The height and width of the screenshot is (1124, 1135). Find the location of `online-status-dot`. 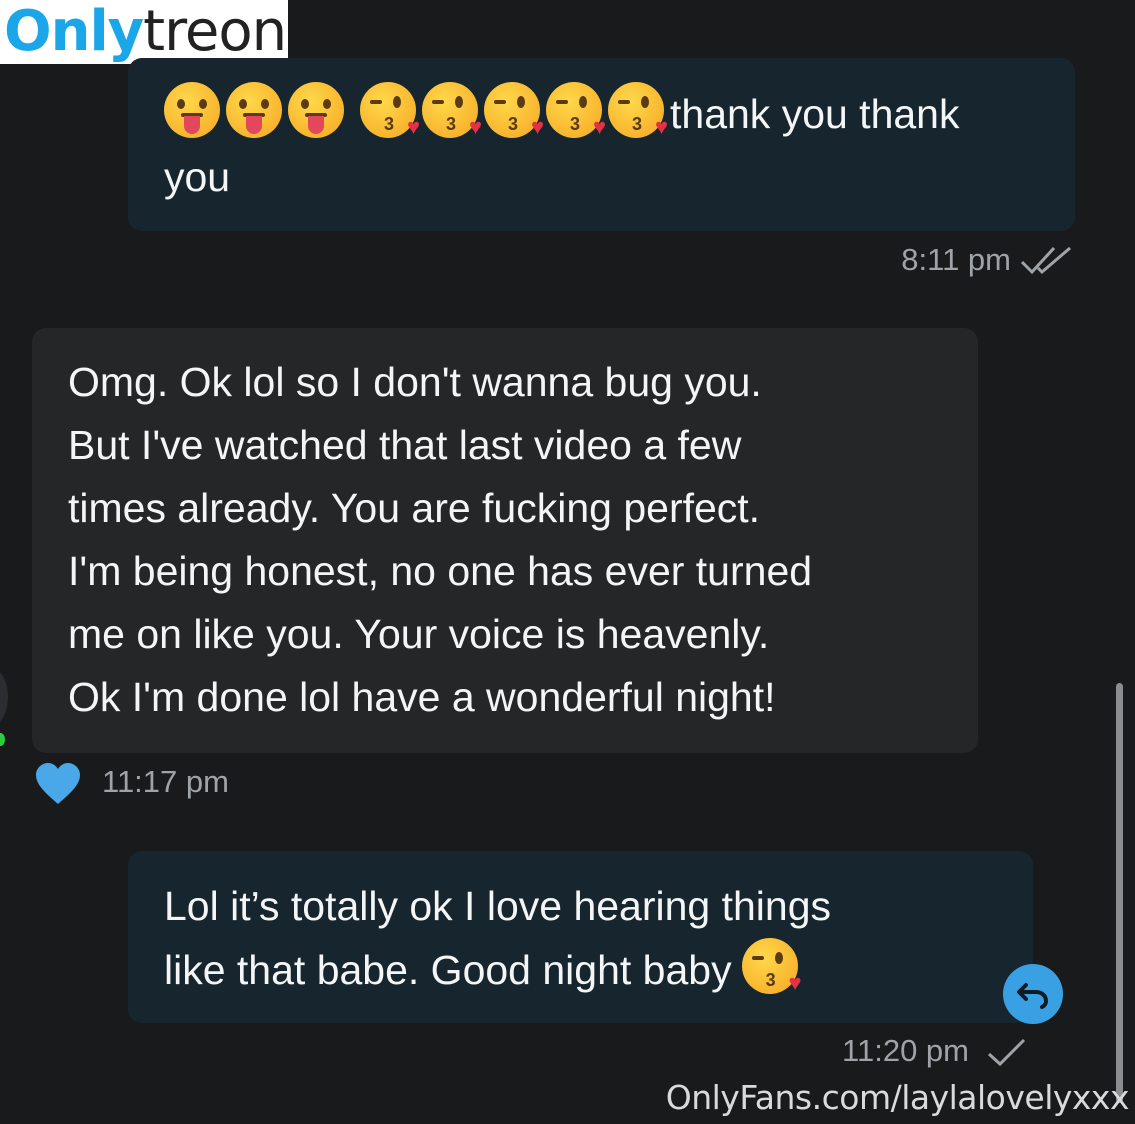

online-status-dot is located at coordinates (2, 739).